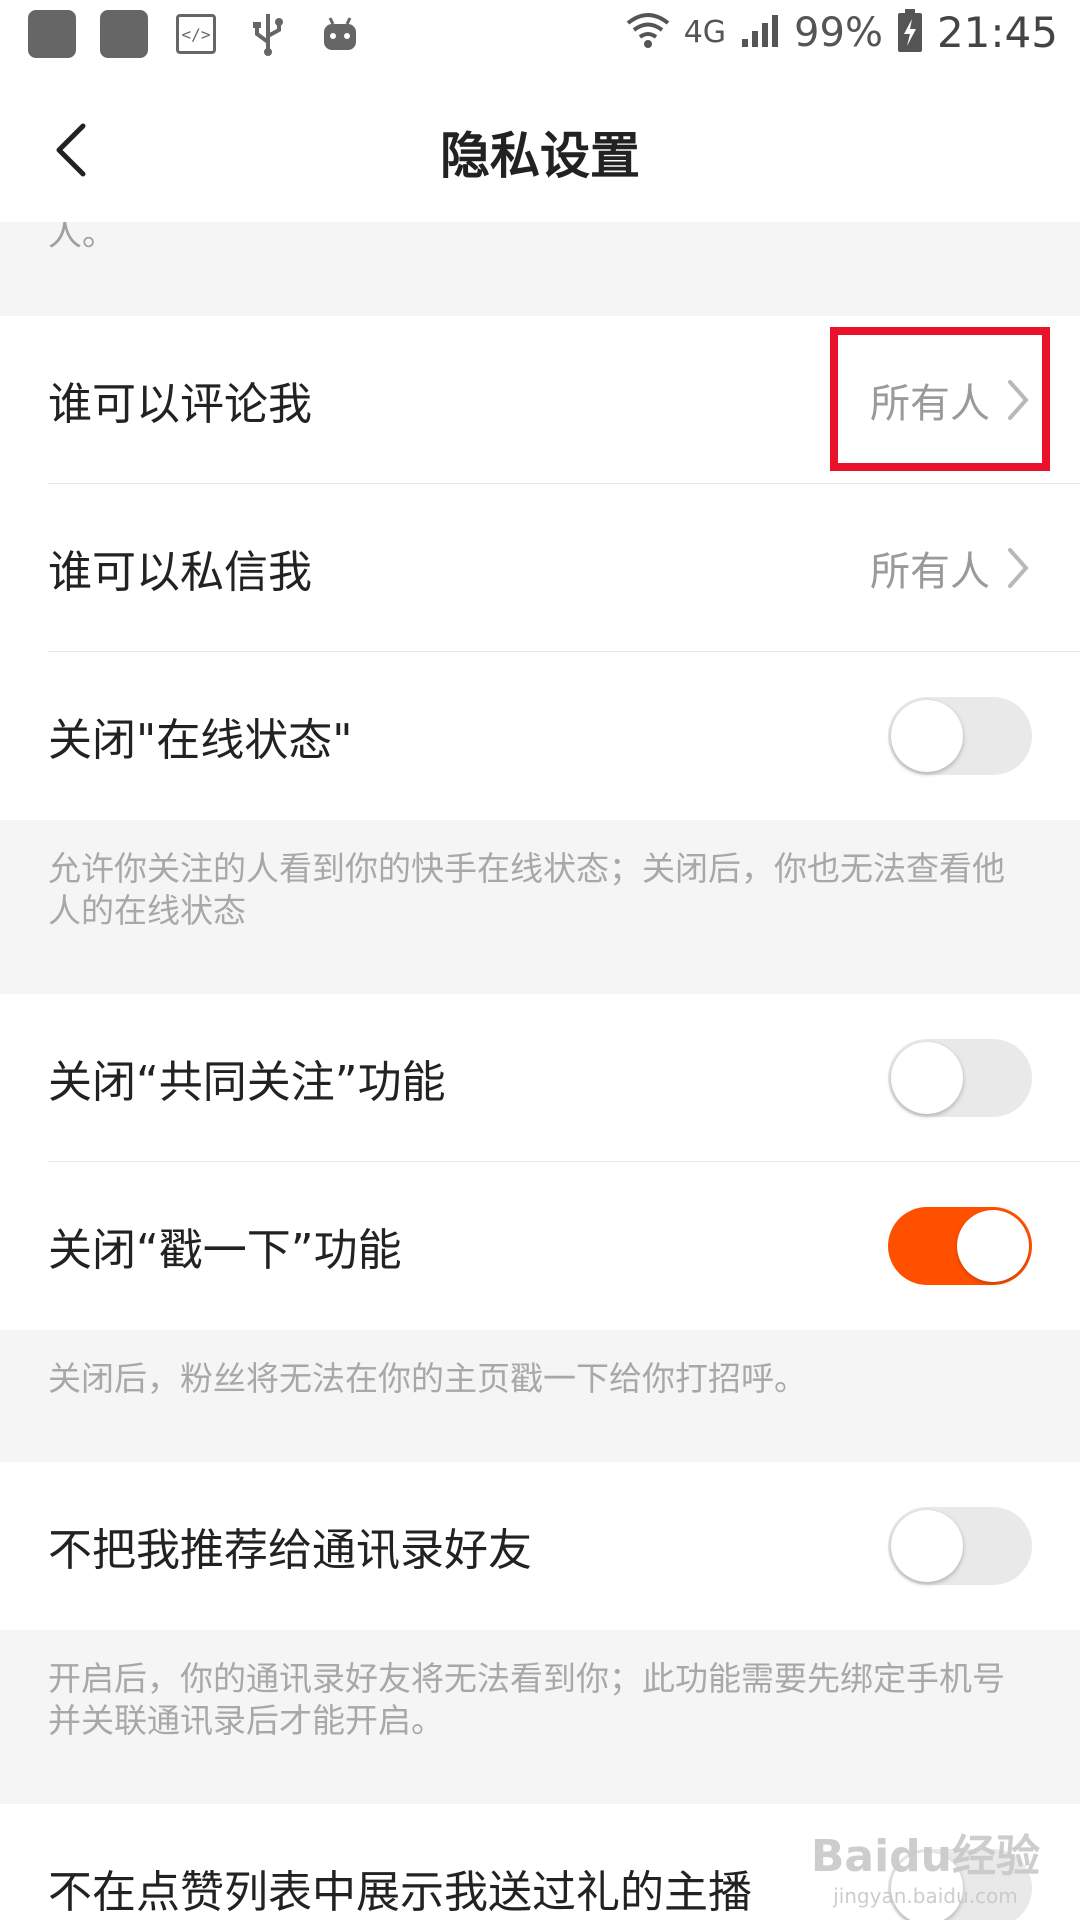 The height and width of the screenshot is (1920, 1080). Describe the element at coordinates (930, 572) in the screenshot. I see `setting-value: 所有人` at that location.